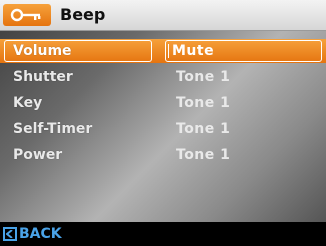 This screenshot has width=326, height=246. Describe the element at coordinates (163, 51) in the screenshot. I see `setting-row-volume: Volume Mute` at that location.